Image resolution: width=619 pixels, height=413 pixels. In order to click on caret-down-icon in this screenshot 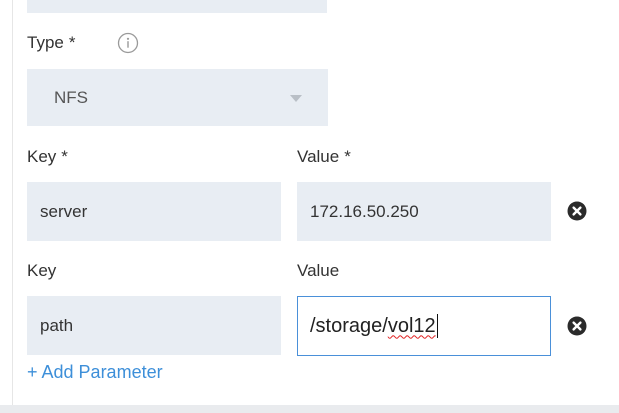, I will do `click(296, 98)`.